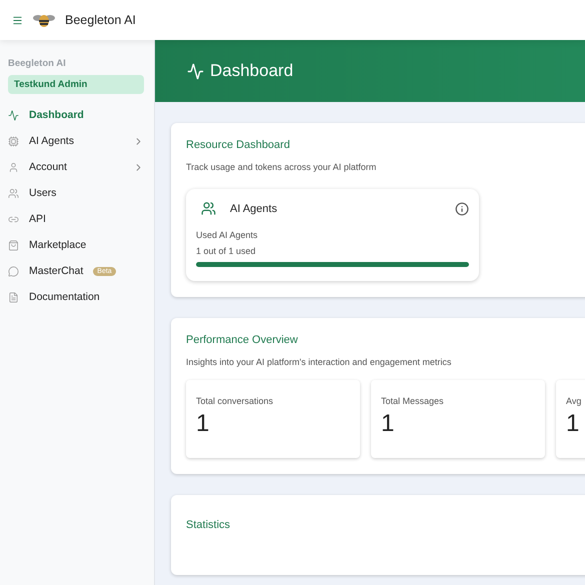  Describe the element at coordinates (252, 71) in the screenshot. I see `page-title: Dashboard` at that location.